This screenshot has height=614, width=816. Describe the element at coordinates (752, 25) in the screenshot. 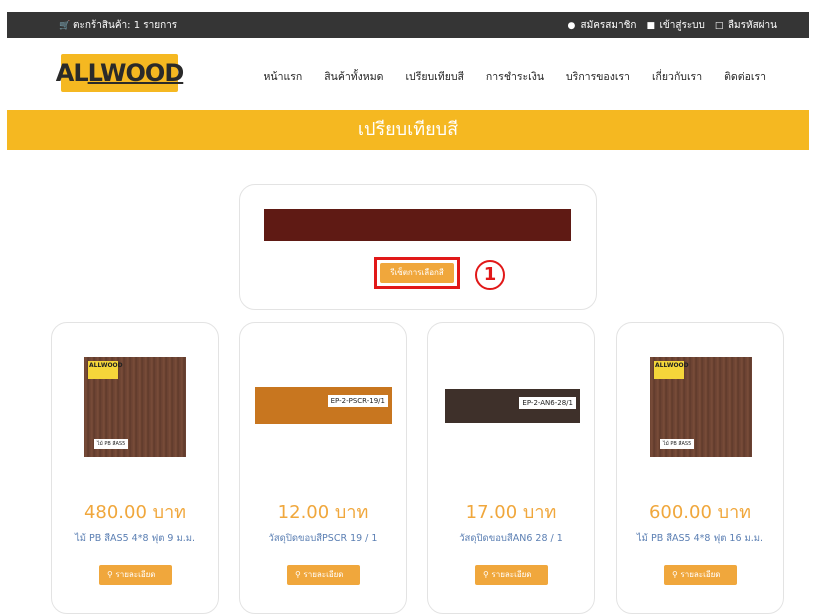

I see `forgot-label: ลืมรหัสผ่าน` at that location.